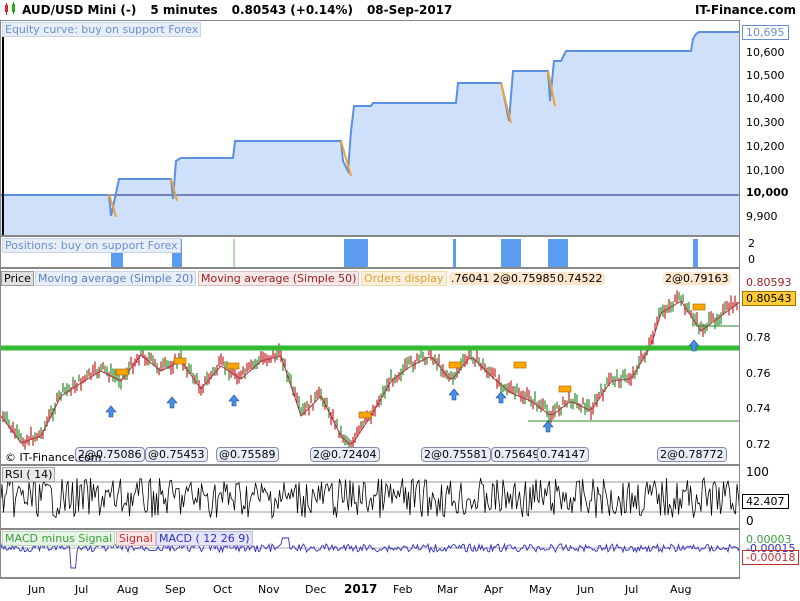  What do you see at coordinates (247, 454) in the screenshot?
I see `order-label: @0.75589` at bounding box center [247, 454].